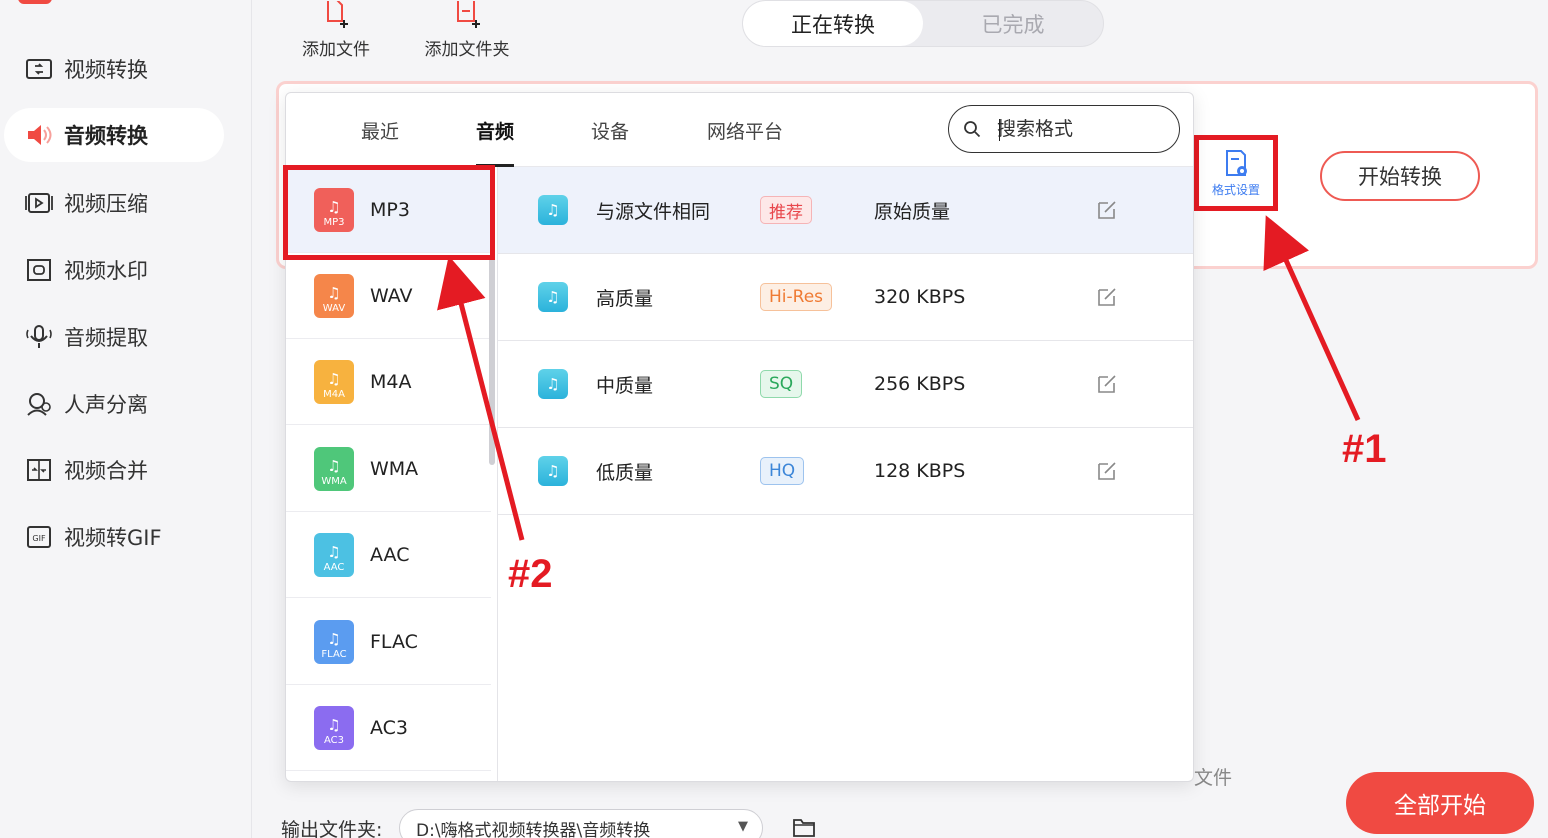  Describe the element at coordinates (39, 203) in the screenshot. I see `video-compress-icon` at that location.